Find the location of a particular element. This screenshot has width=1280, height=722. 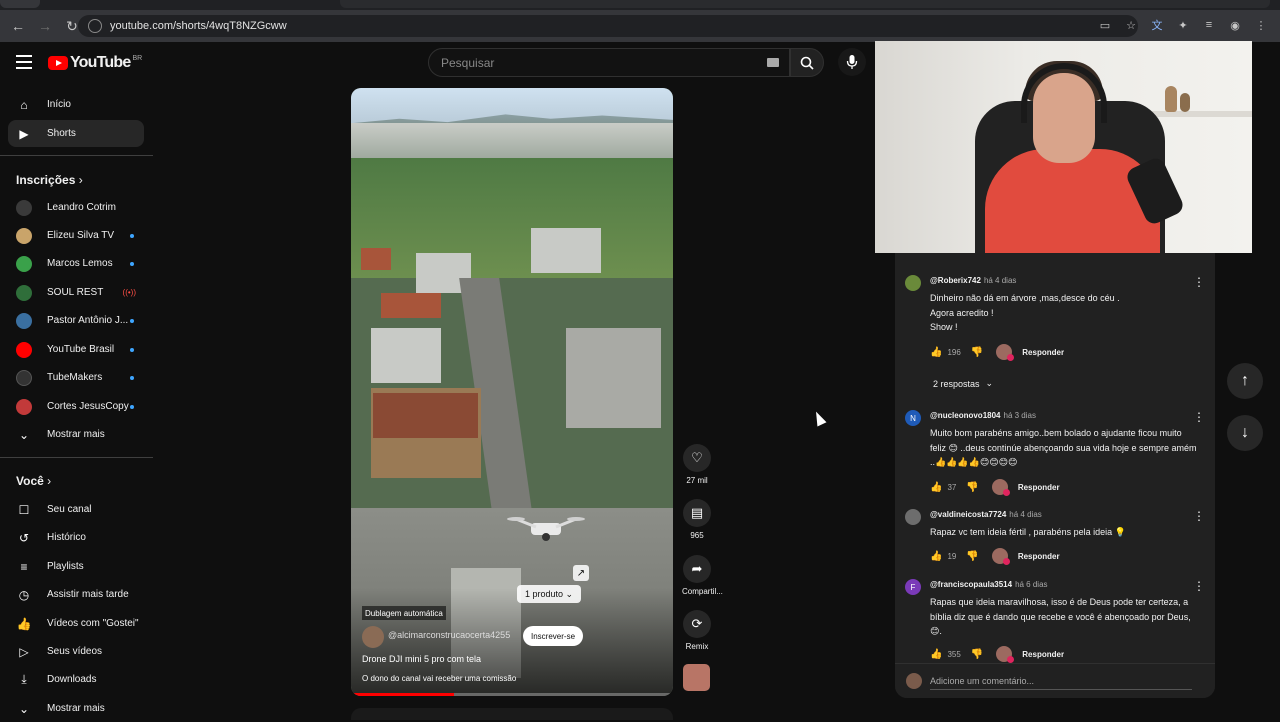

show-more-you: ⌄ Mostrar mais is located at coordinates (76, 708).